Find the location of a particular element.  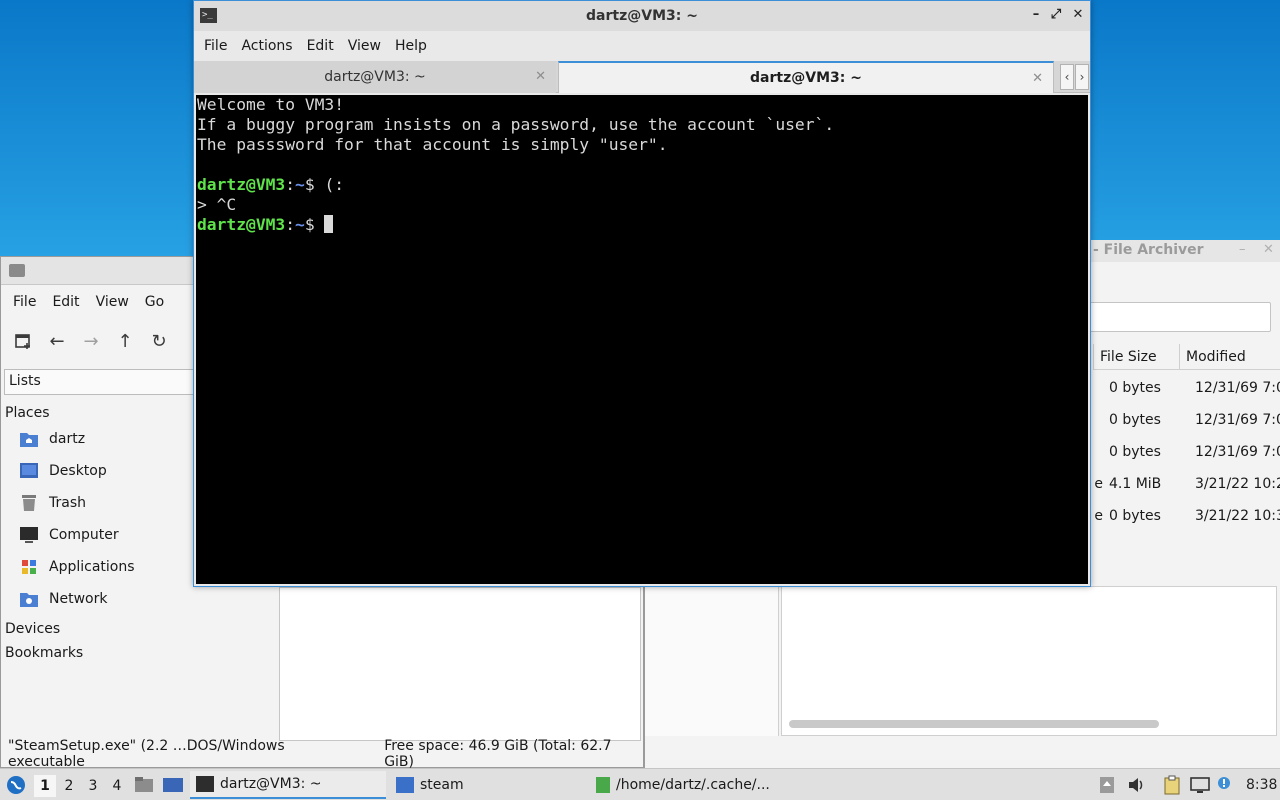

fm-menu-edit: Edit is located at coordinates (65, 302).